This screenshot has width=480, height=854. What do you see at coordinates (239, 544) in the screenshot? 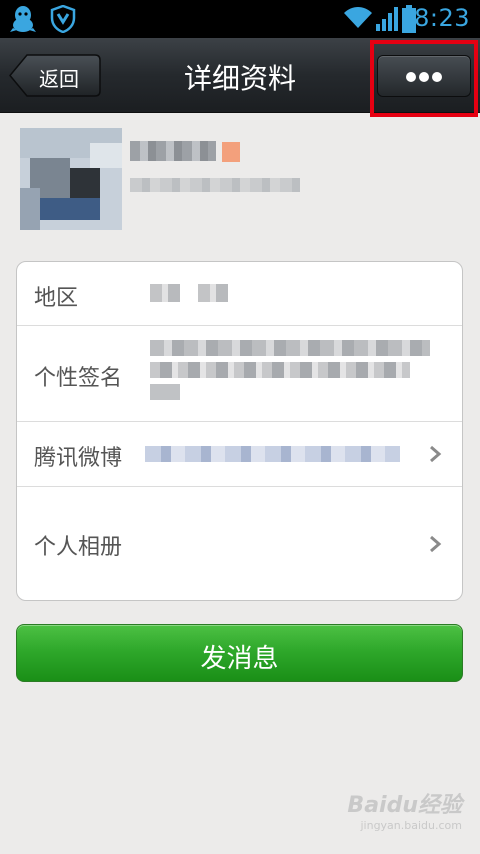
I see `personal-album-row: 个人相册` at bounding box center [239, 544].